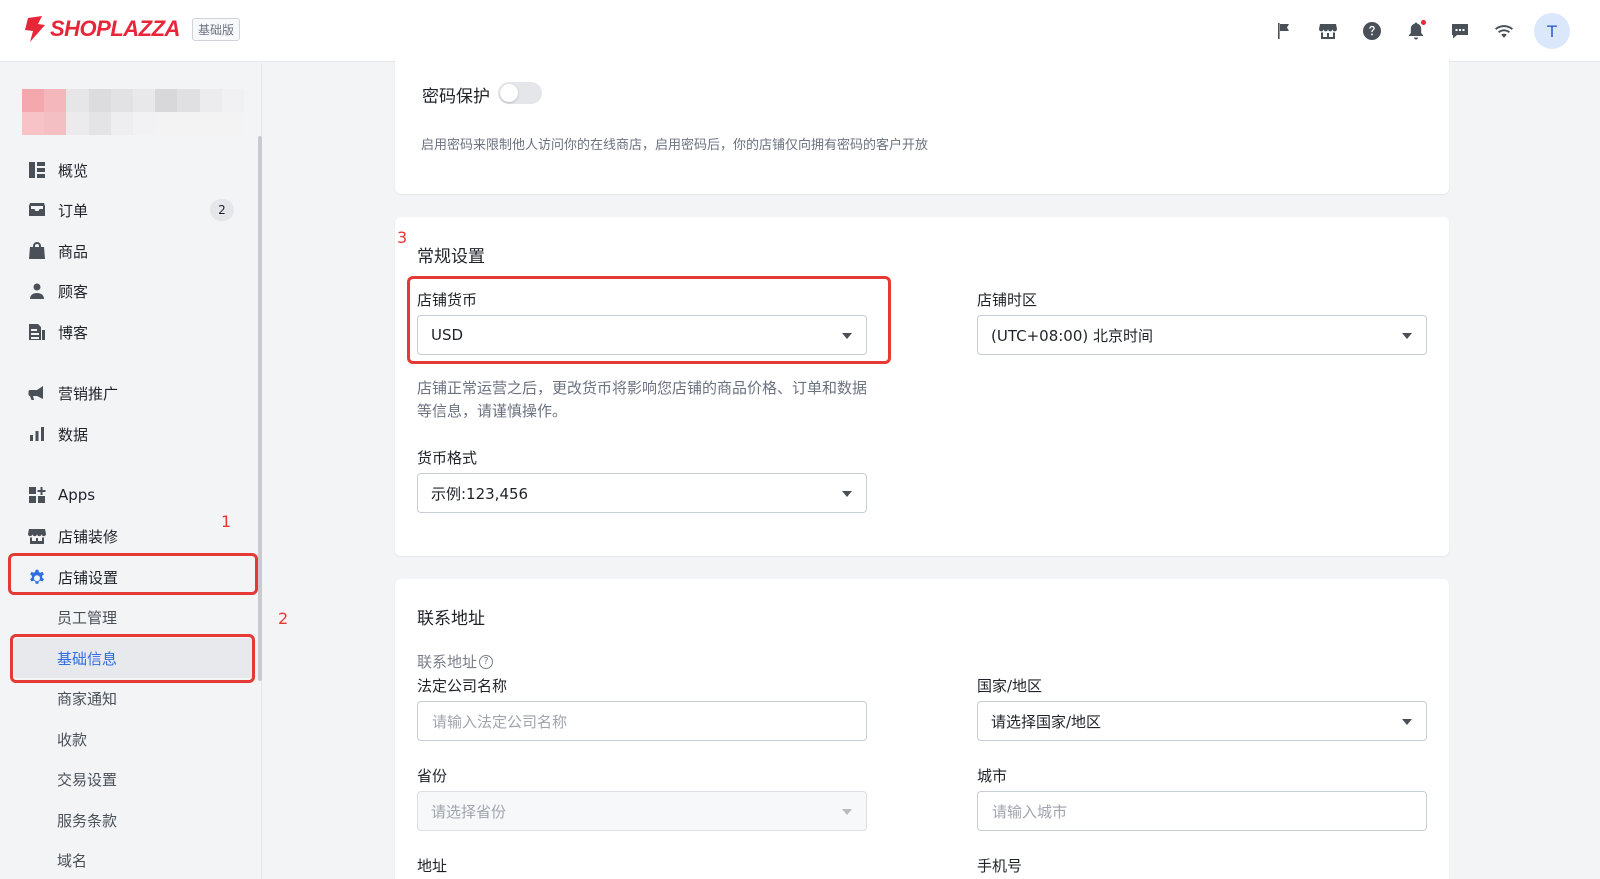 The image size is (1600, 879). What do you see at coordinates (37, 332) in the screenshot?
I see `blog-icon` at bounding box center [37, 332].